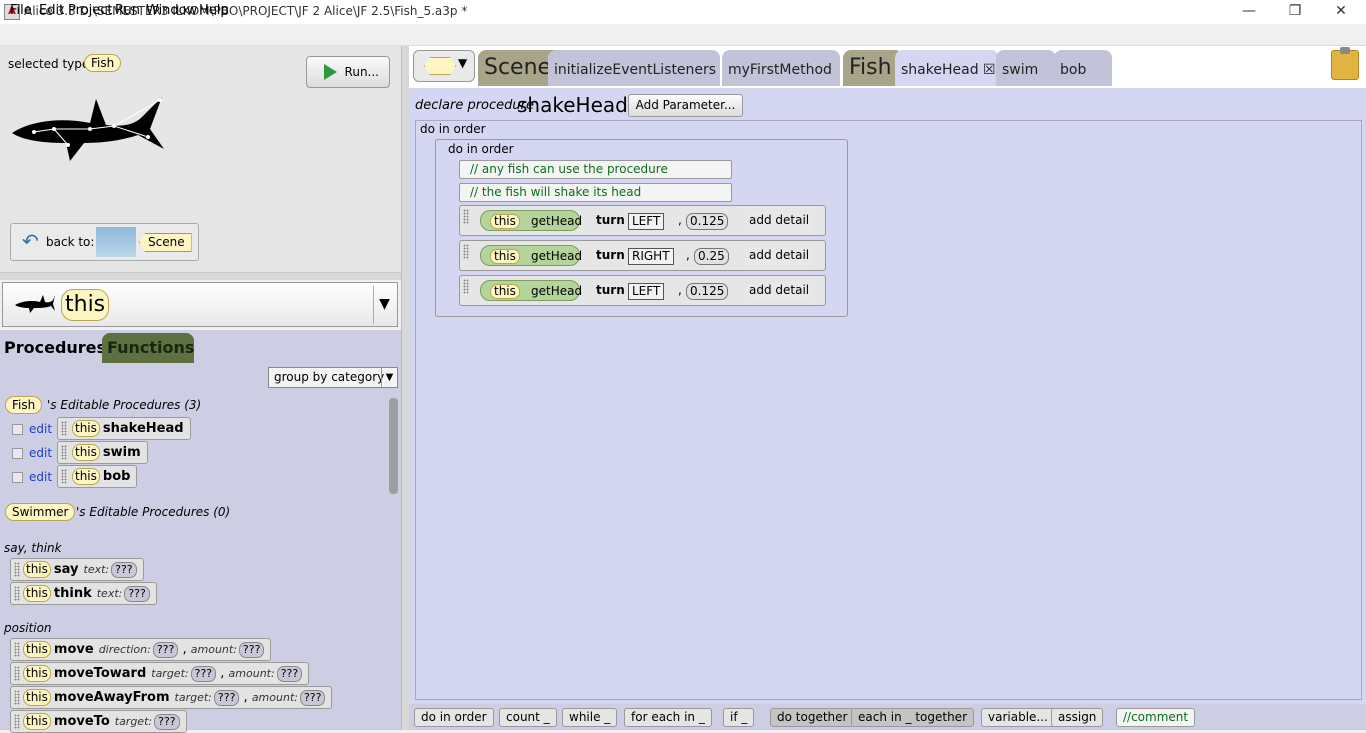  Describe the element at coordinates (405, 388) in the screenshot. I see `vertical-splitter` at that location.